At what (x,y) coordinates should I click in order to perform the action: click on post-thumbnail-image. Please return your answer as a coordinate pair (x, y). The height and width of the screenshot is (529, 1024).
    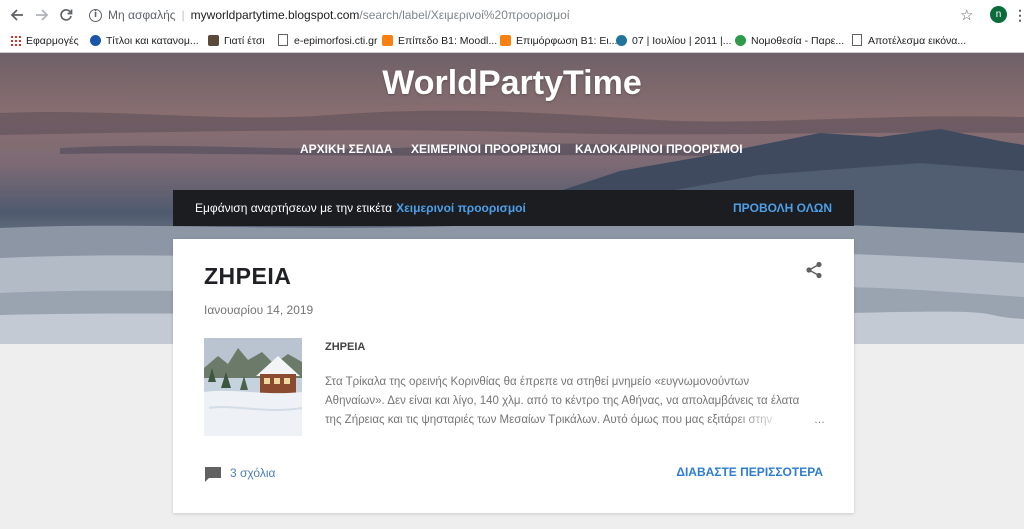
    Looking at the image, I should click on (253, 387).